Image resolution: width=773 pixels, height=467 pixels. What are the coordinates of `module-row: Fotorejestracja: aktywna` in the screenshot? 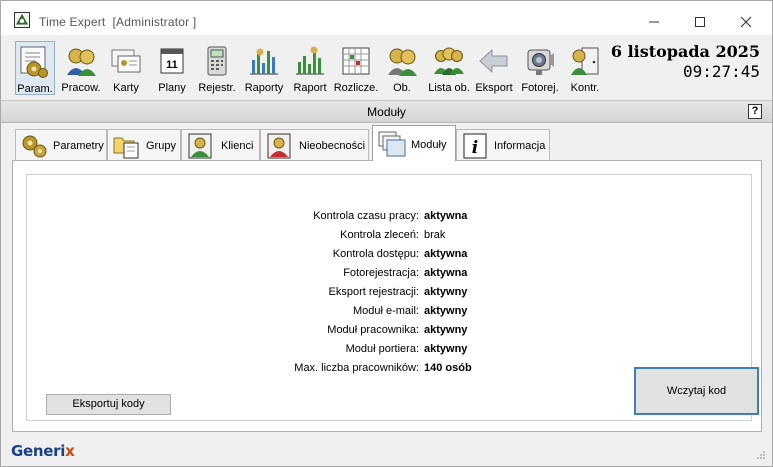 It's located at (390, 274).